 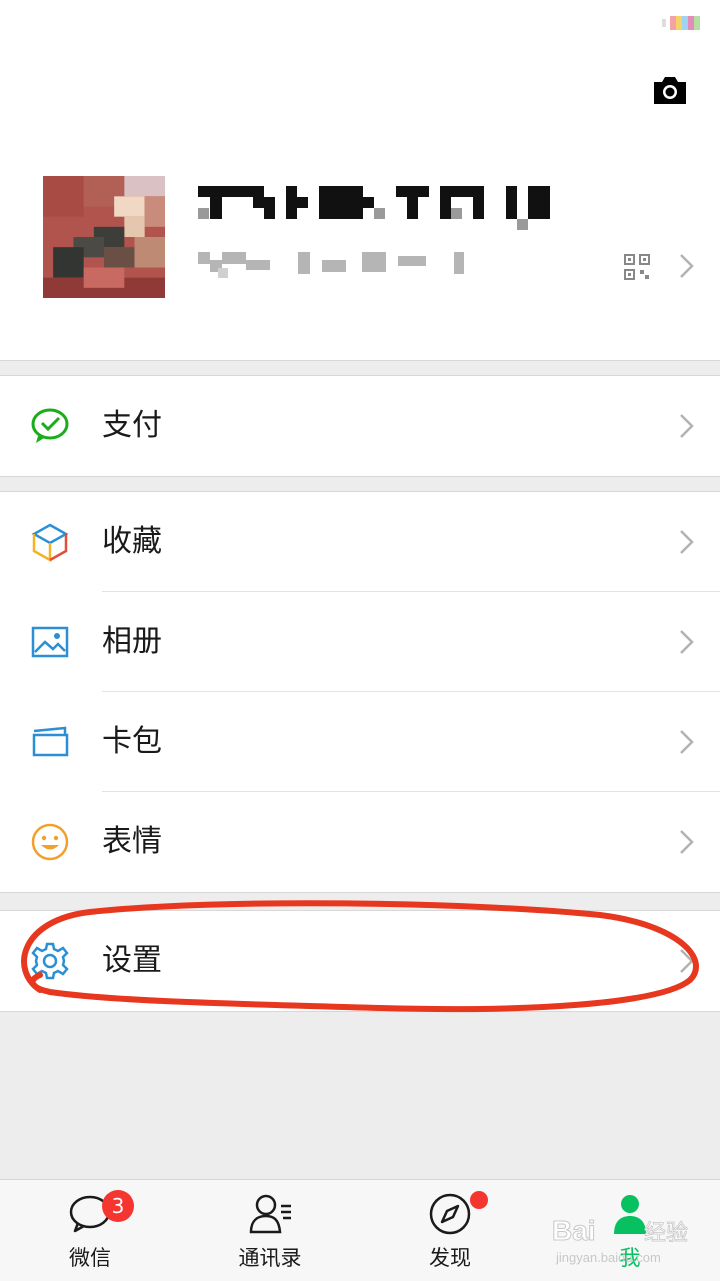 What do you see at coordinates (450, 1214) in the screenshot?
I see `compass-icon` at bounding box center [450, 1214].